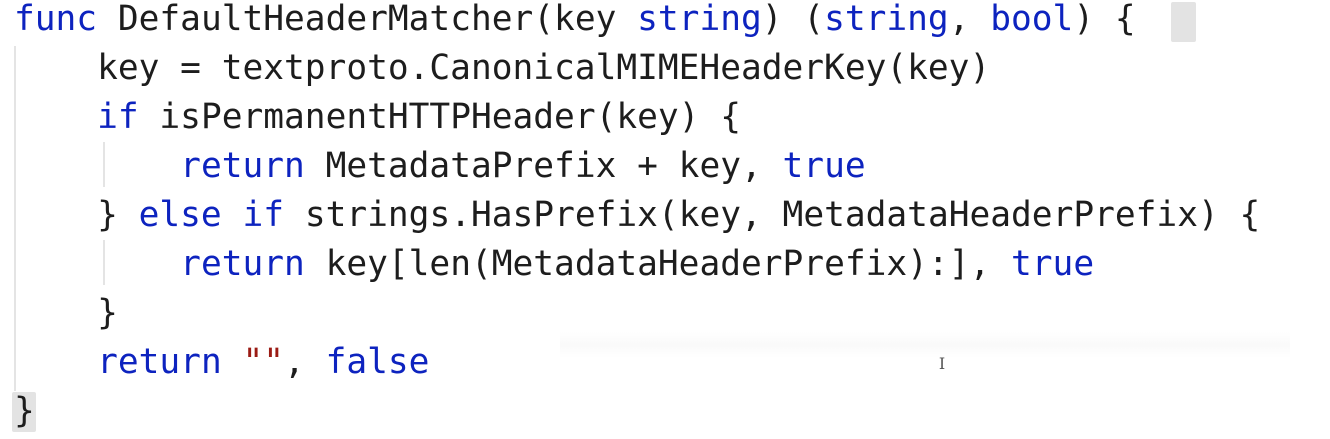  Describe the element at coordinates (263, 362) in the screenshot. I see `string-token: ""` at that location.